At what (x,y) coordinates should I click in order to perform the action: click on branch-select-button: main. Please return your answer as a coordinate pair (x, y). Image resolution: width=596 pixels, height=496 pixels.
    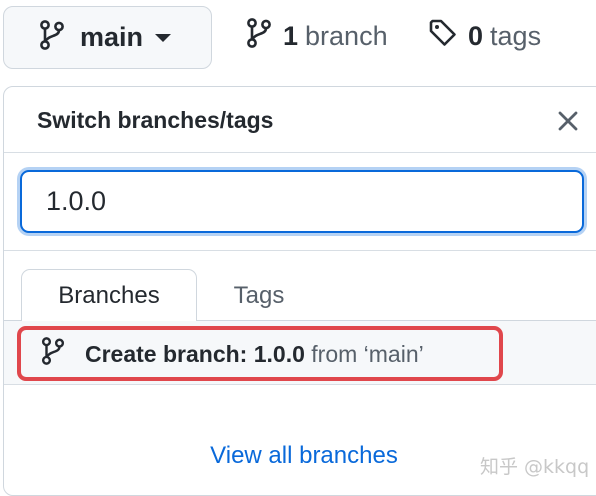
    Looking at the image, I should click on (107, 37).